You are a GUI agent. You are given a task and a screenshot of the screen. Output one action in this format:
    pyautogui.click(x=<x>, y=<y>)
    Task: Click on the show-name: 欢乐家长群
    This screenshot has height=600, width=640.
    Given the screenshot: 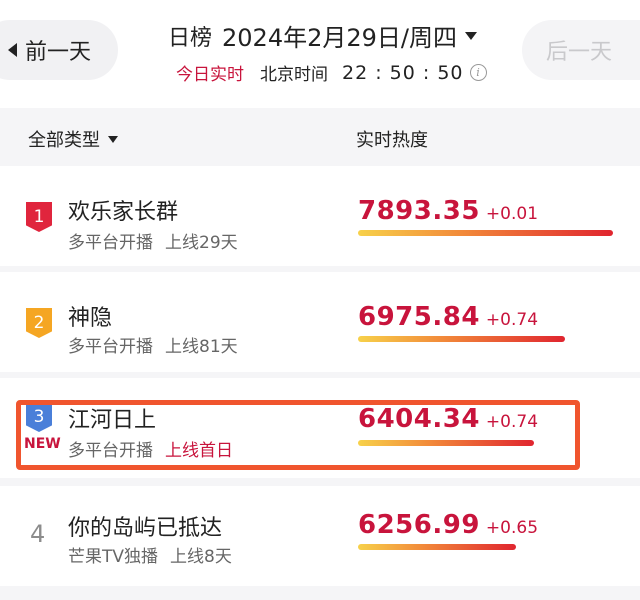 What is the action you would take?
    pyautogui.click(x=123, y=212)
    